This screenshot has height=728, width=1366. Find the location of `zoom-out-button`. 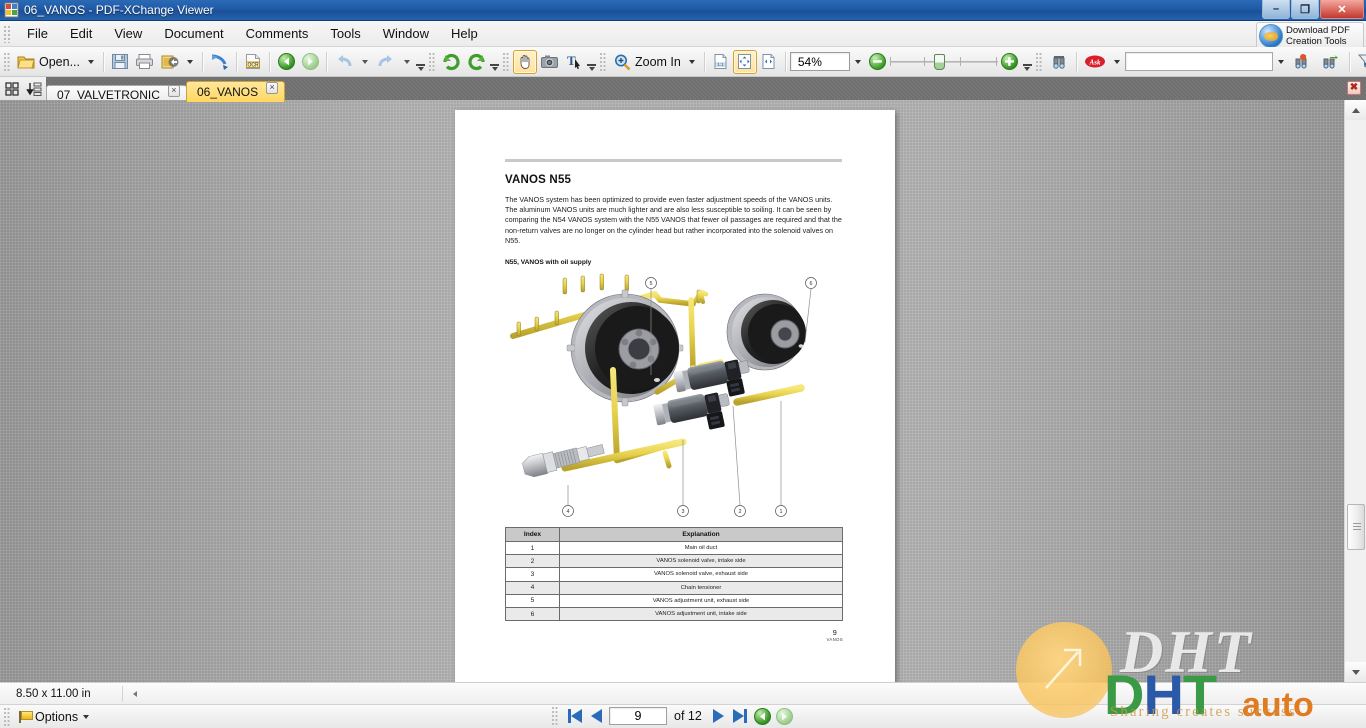

zoom-out-button is located at coordinates (878, 62).